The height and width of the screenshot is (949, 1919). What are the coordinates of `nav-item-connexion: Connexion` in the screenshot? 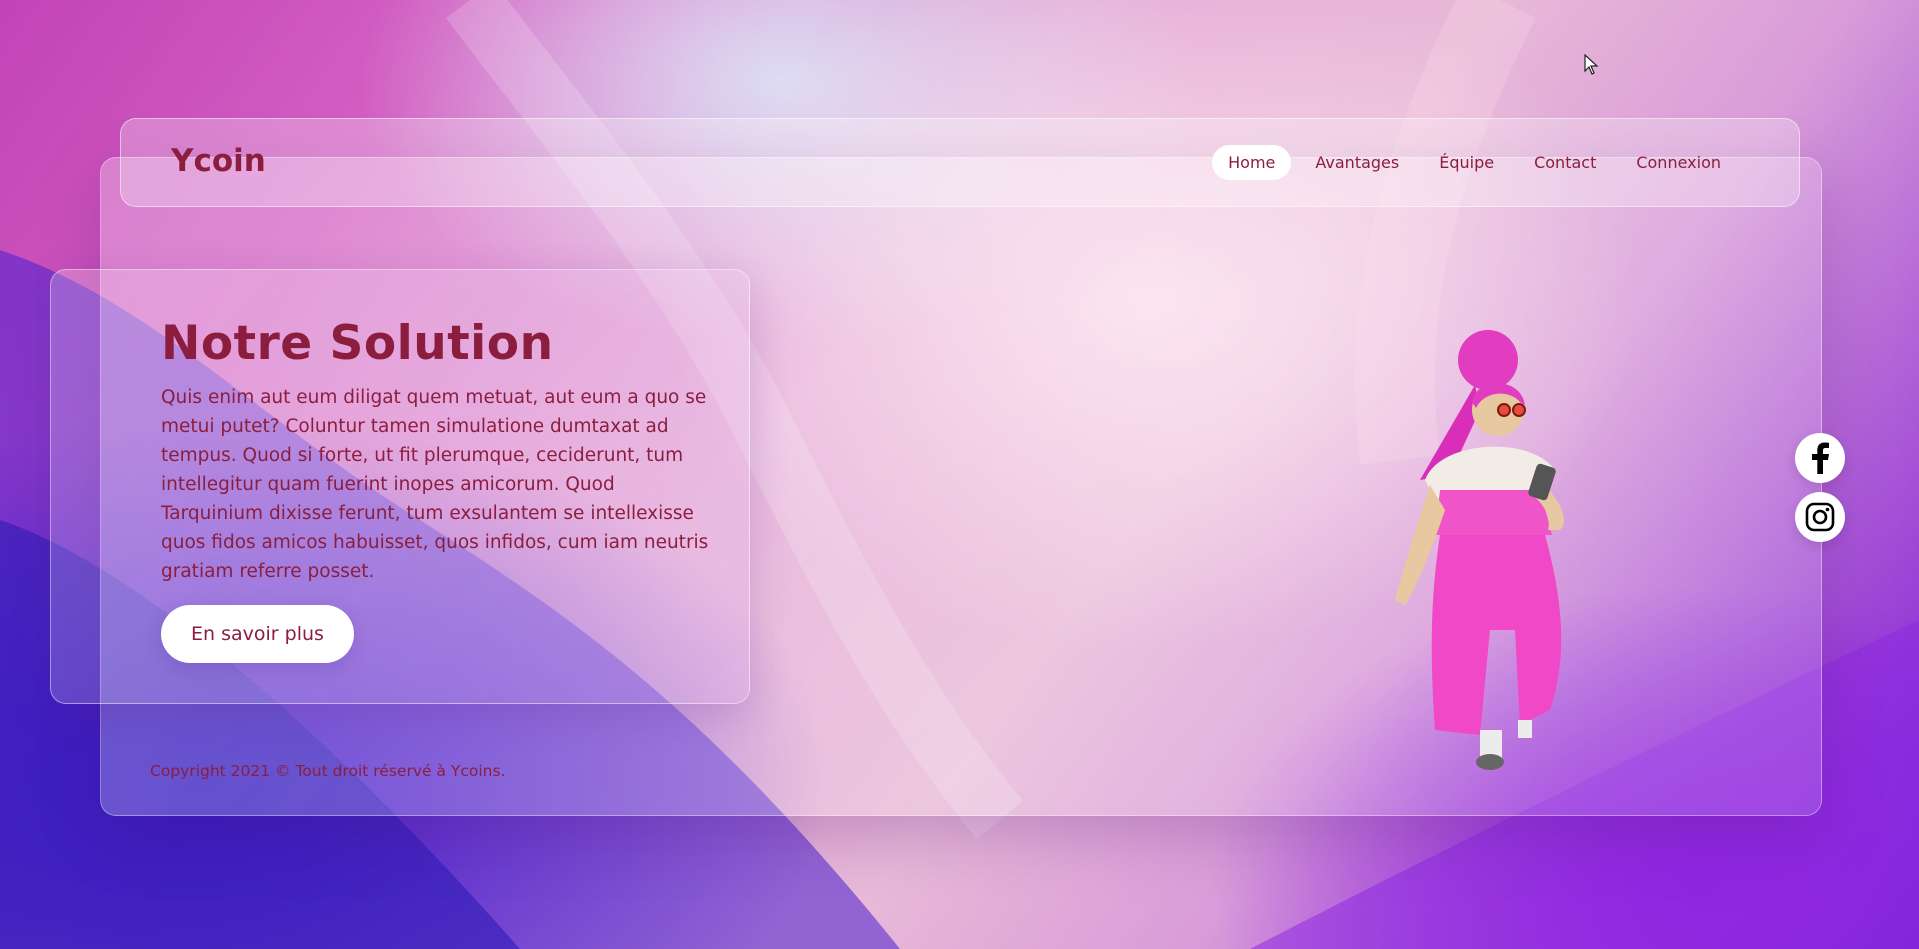 It's located at (1678, 162).